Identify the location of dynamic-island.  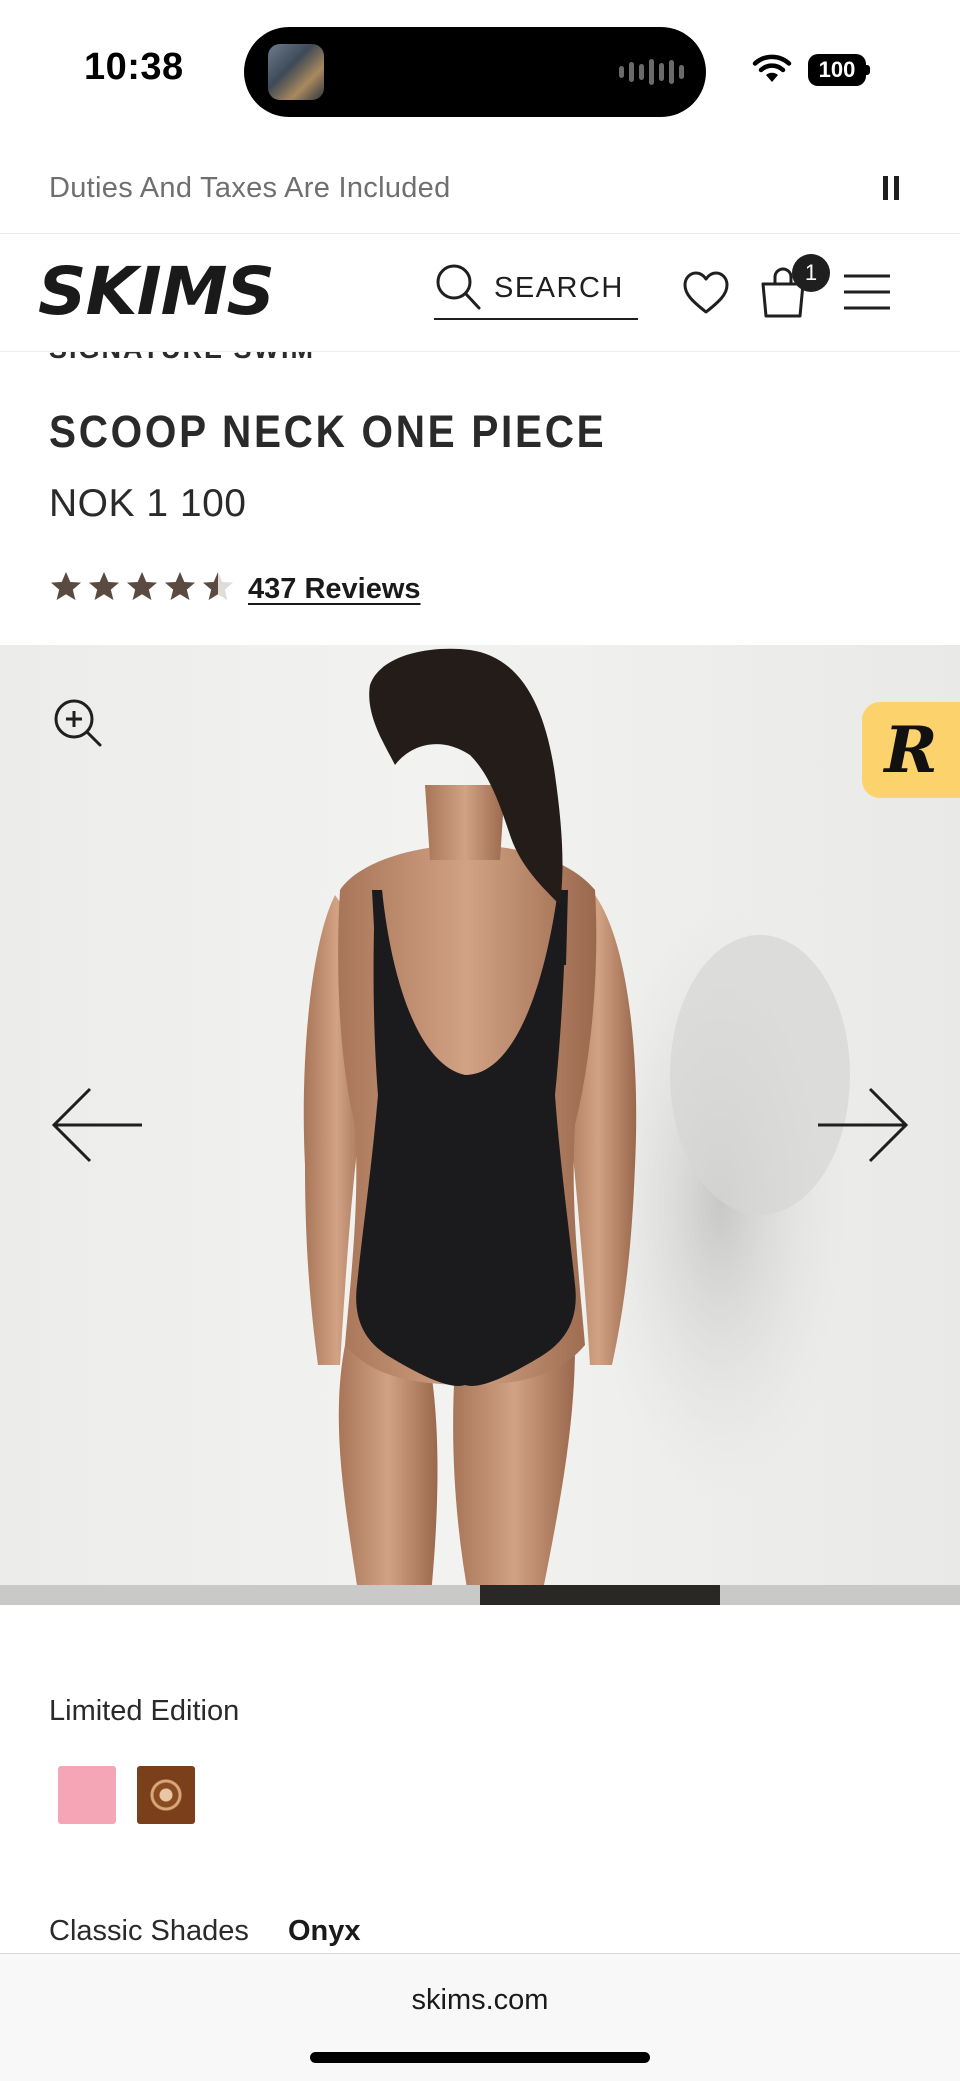
(475, 72).